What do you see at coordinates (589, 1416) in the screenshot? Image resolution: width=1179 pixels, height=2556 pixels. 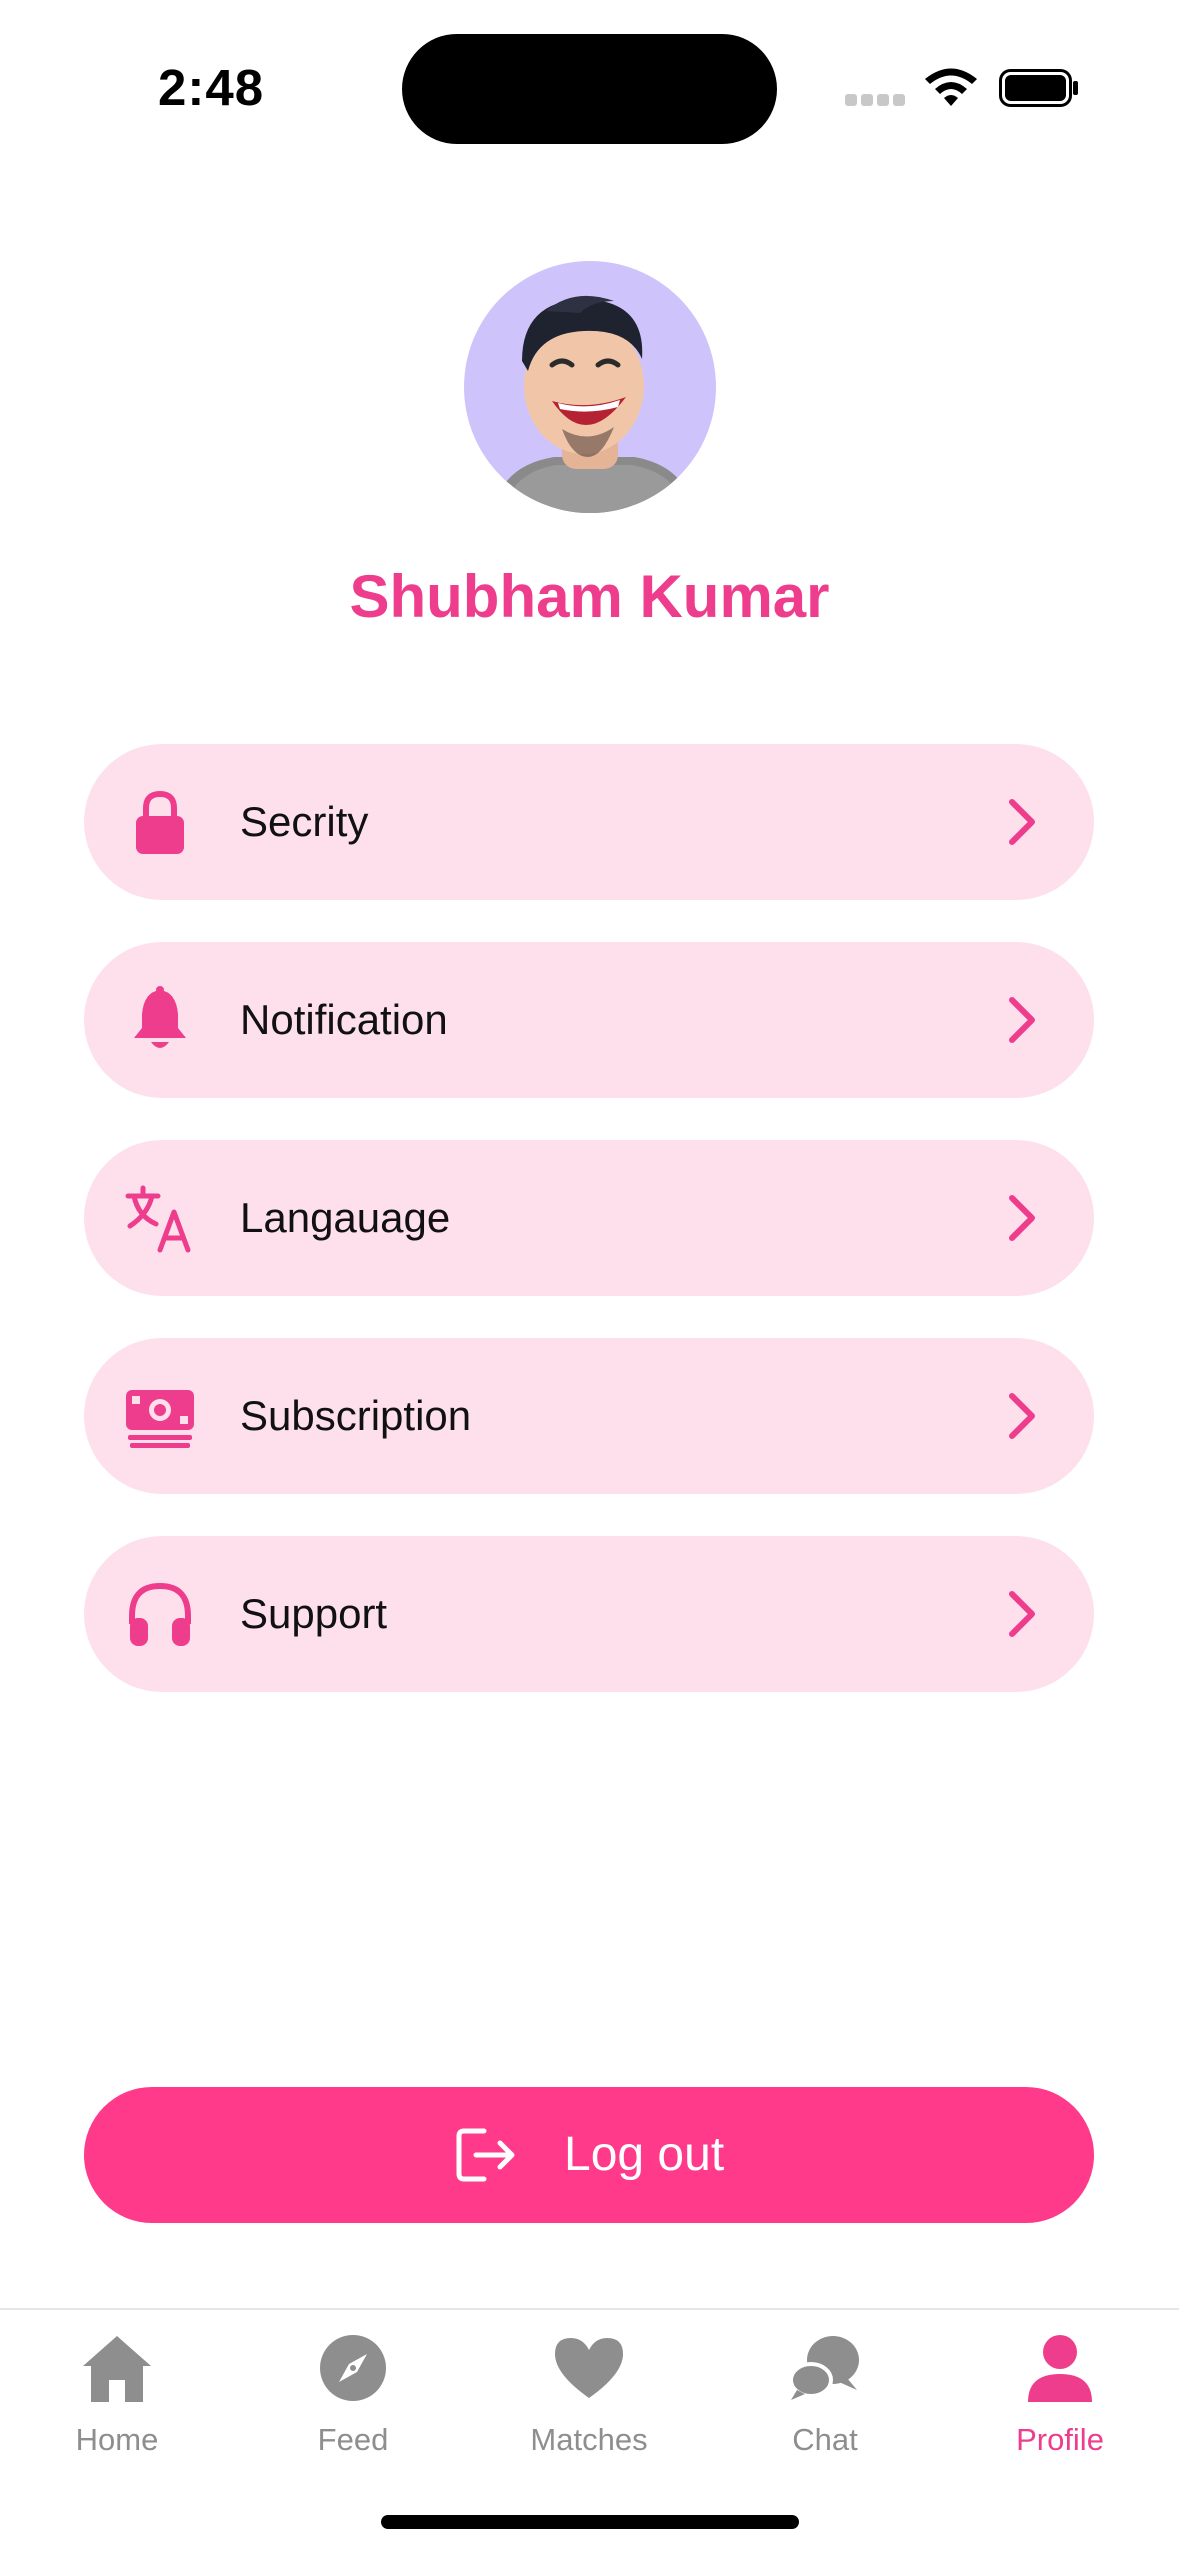 I see `menu-item-subscription: Subscription` at bounding box center [589, 1416].